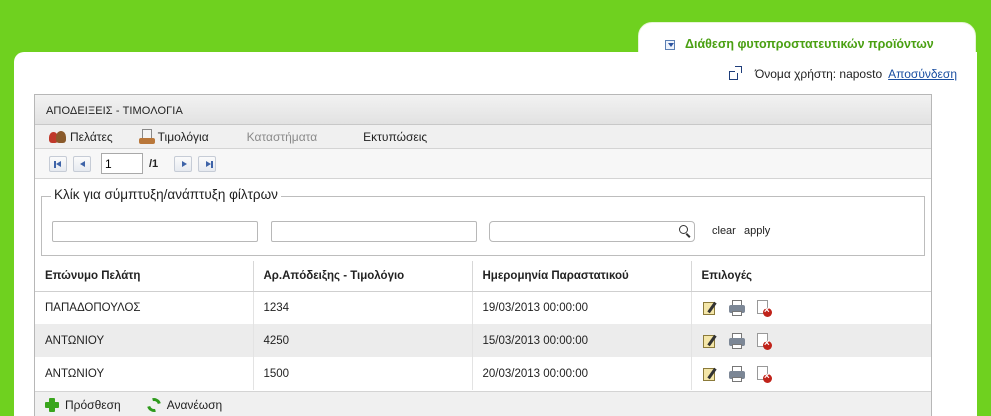 The width and height of the screenshot is (991, 416). Describe the element at coordinates (582, 276) in the screenshot. I see `column-header: Ημερομηνία Παραστατικού` at that location.